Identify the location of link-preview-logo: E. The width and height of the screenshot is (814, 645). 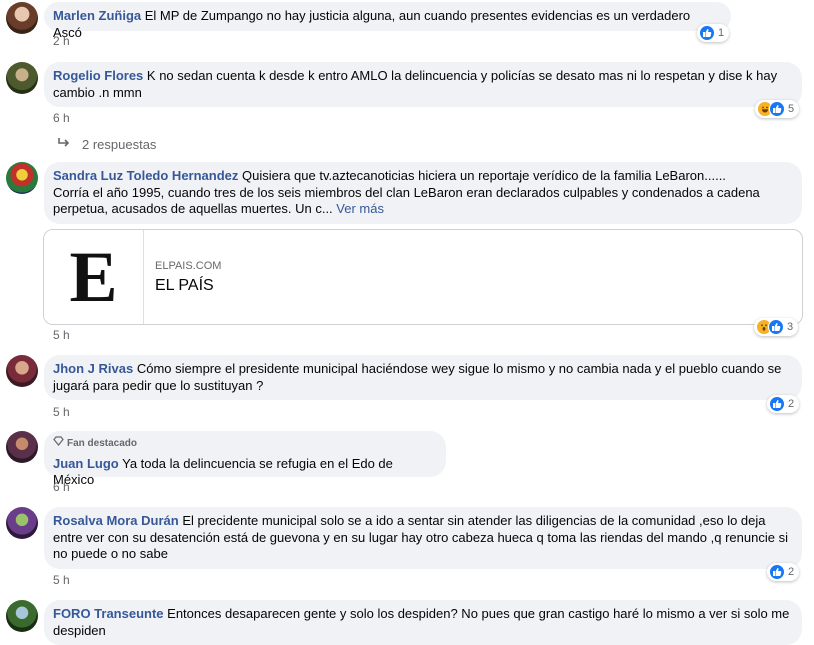
(94, 277).